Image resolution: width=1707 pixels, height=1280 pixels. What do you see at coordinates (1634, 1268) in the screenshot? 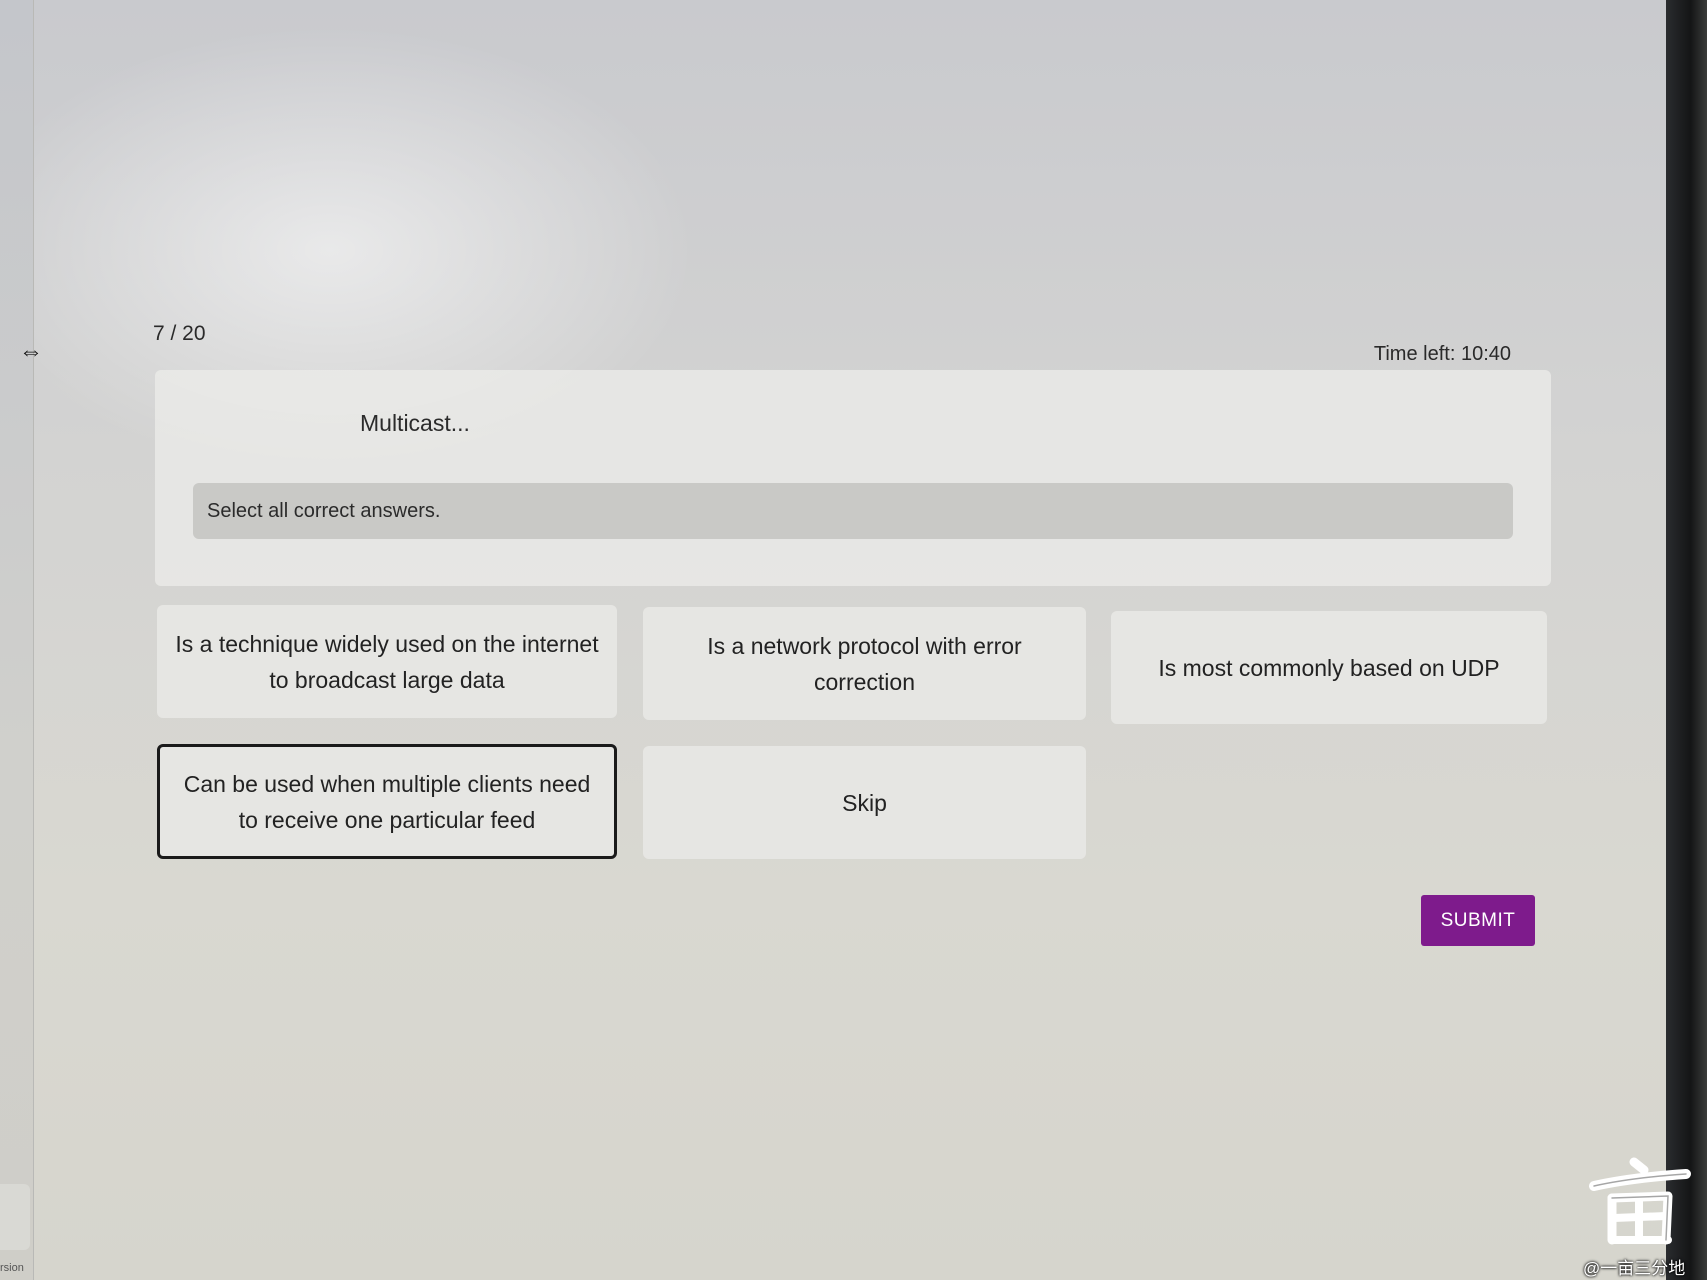
I see `watermark-caption: @一亩三分地` at bounding box center [1634, 1268].